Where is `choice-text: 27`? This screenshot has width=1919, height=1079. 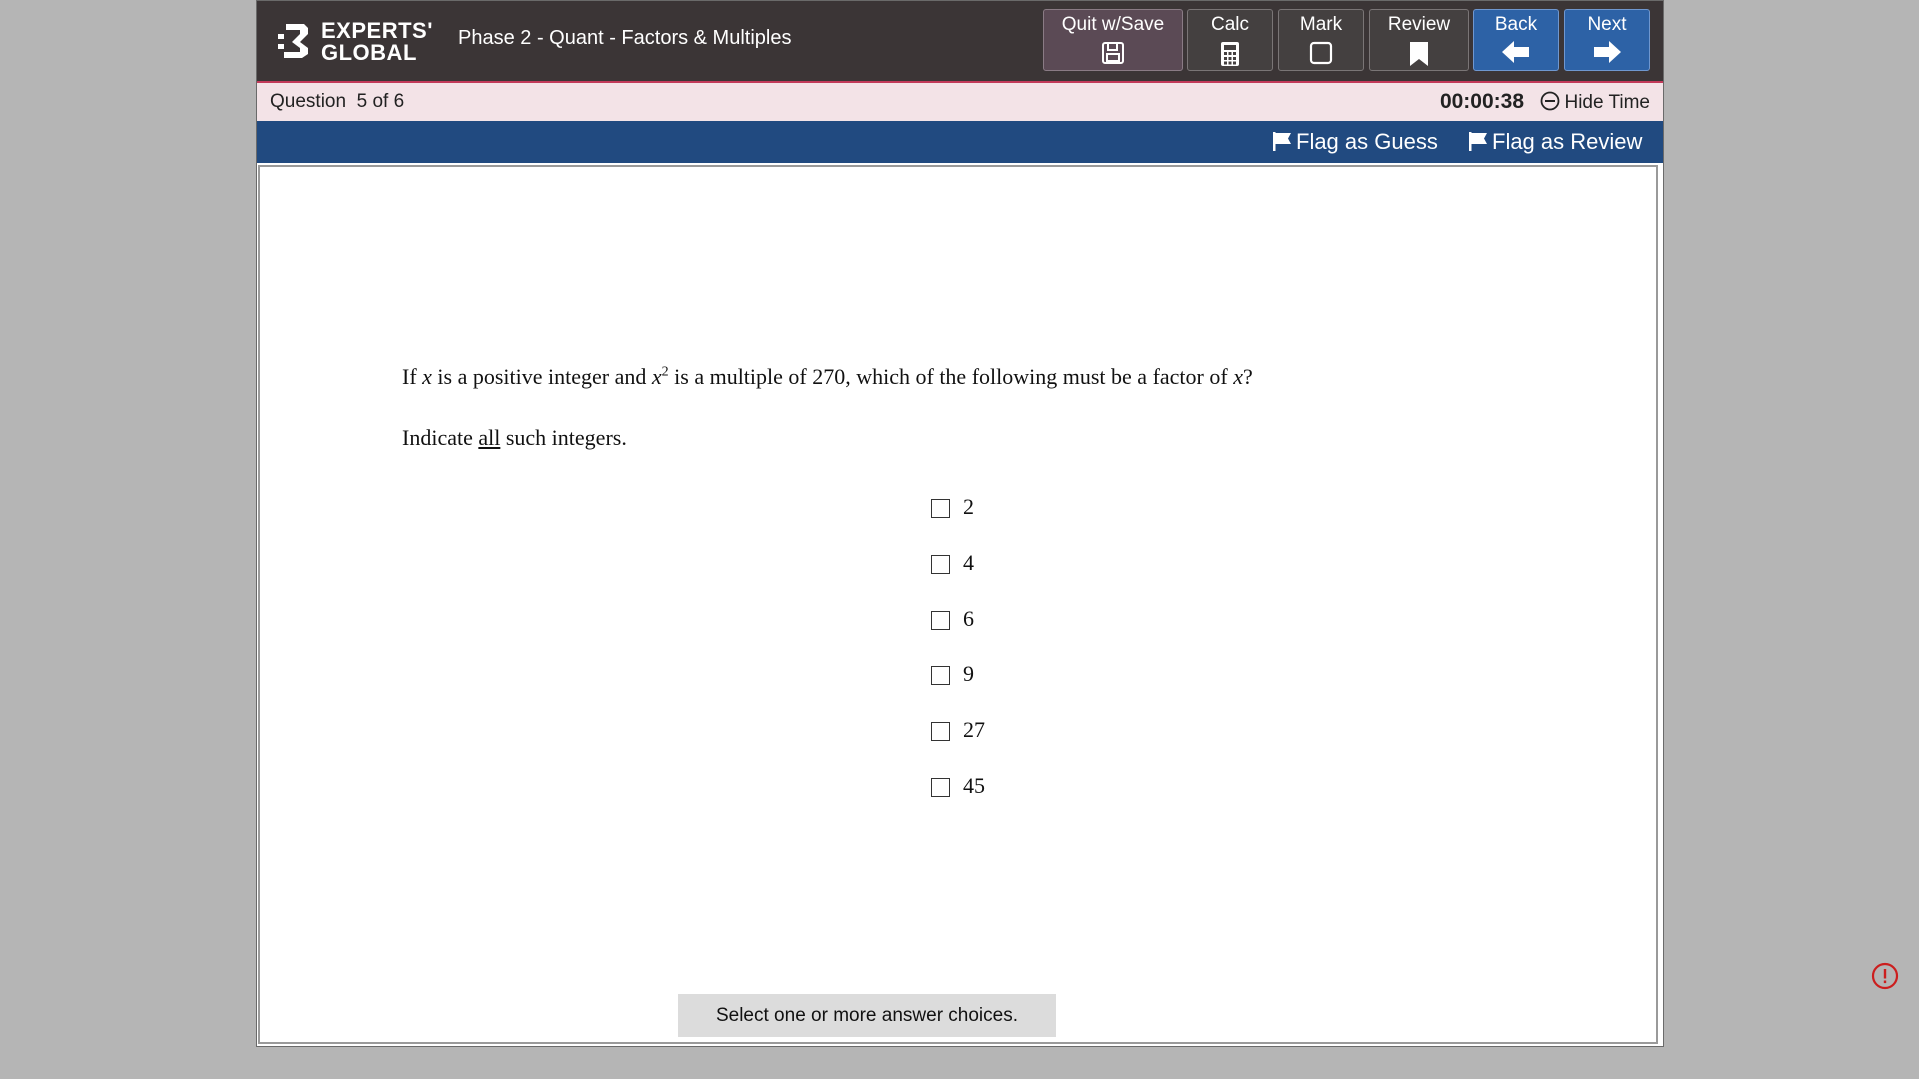
choice-text: 27 is located at coordinates (974, 729).